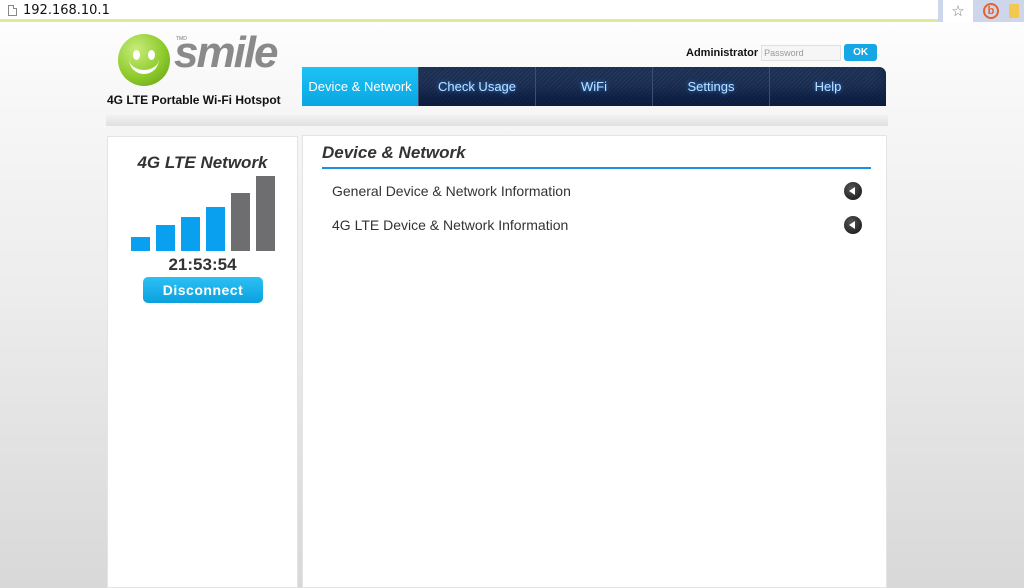 This screenshot has height=588, width=1024. I want to click on notes-extension-icon, so click(1014, 11).